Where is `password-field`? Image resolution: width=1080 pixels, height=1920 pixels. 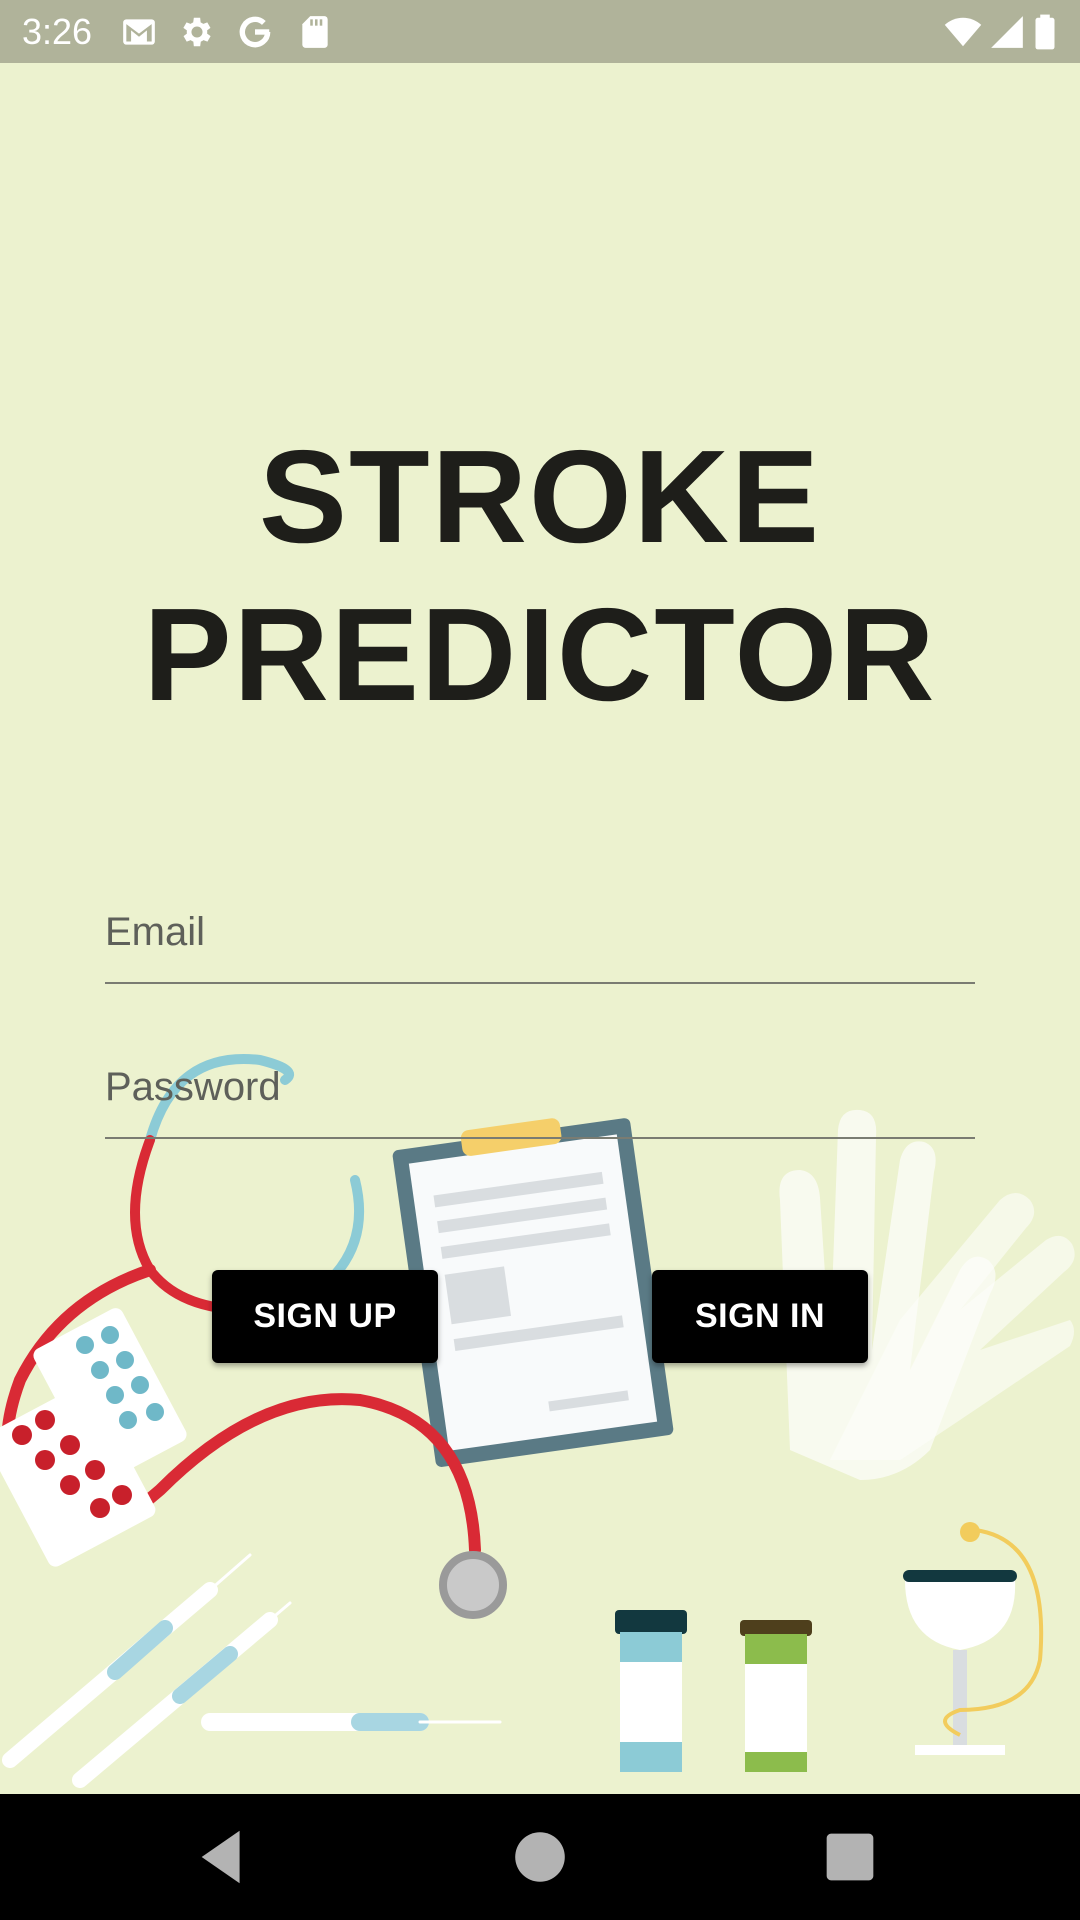 password-field is located at coordinates (540, 1087).